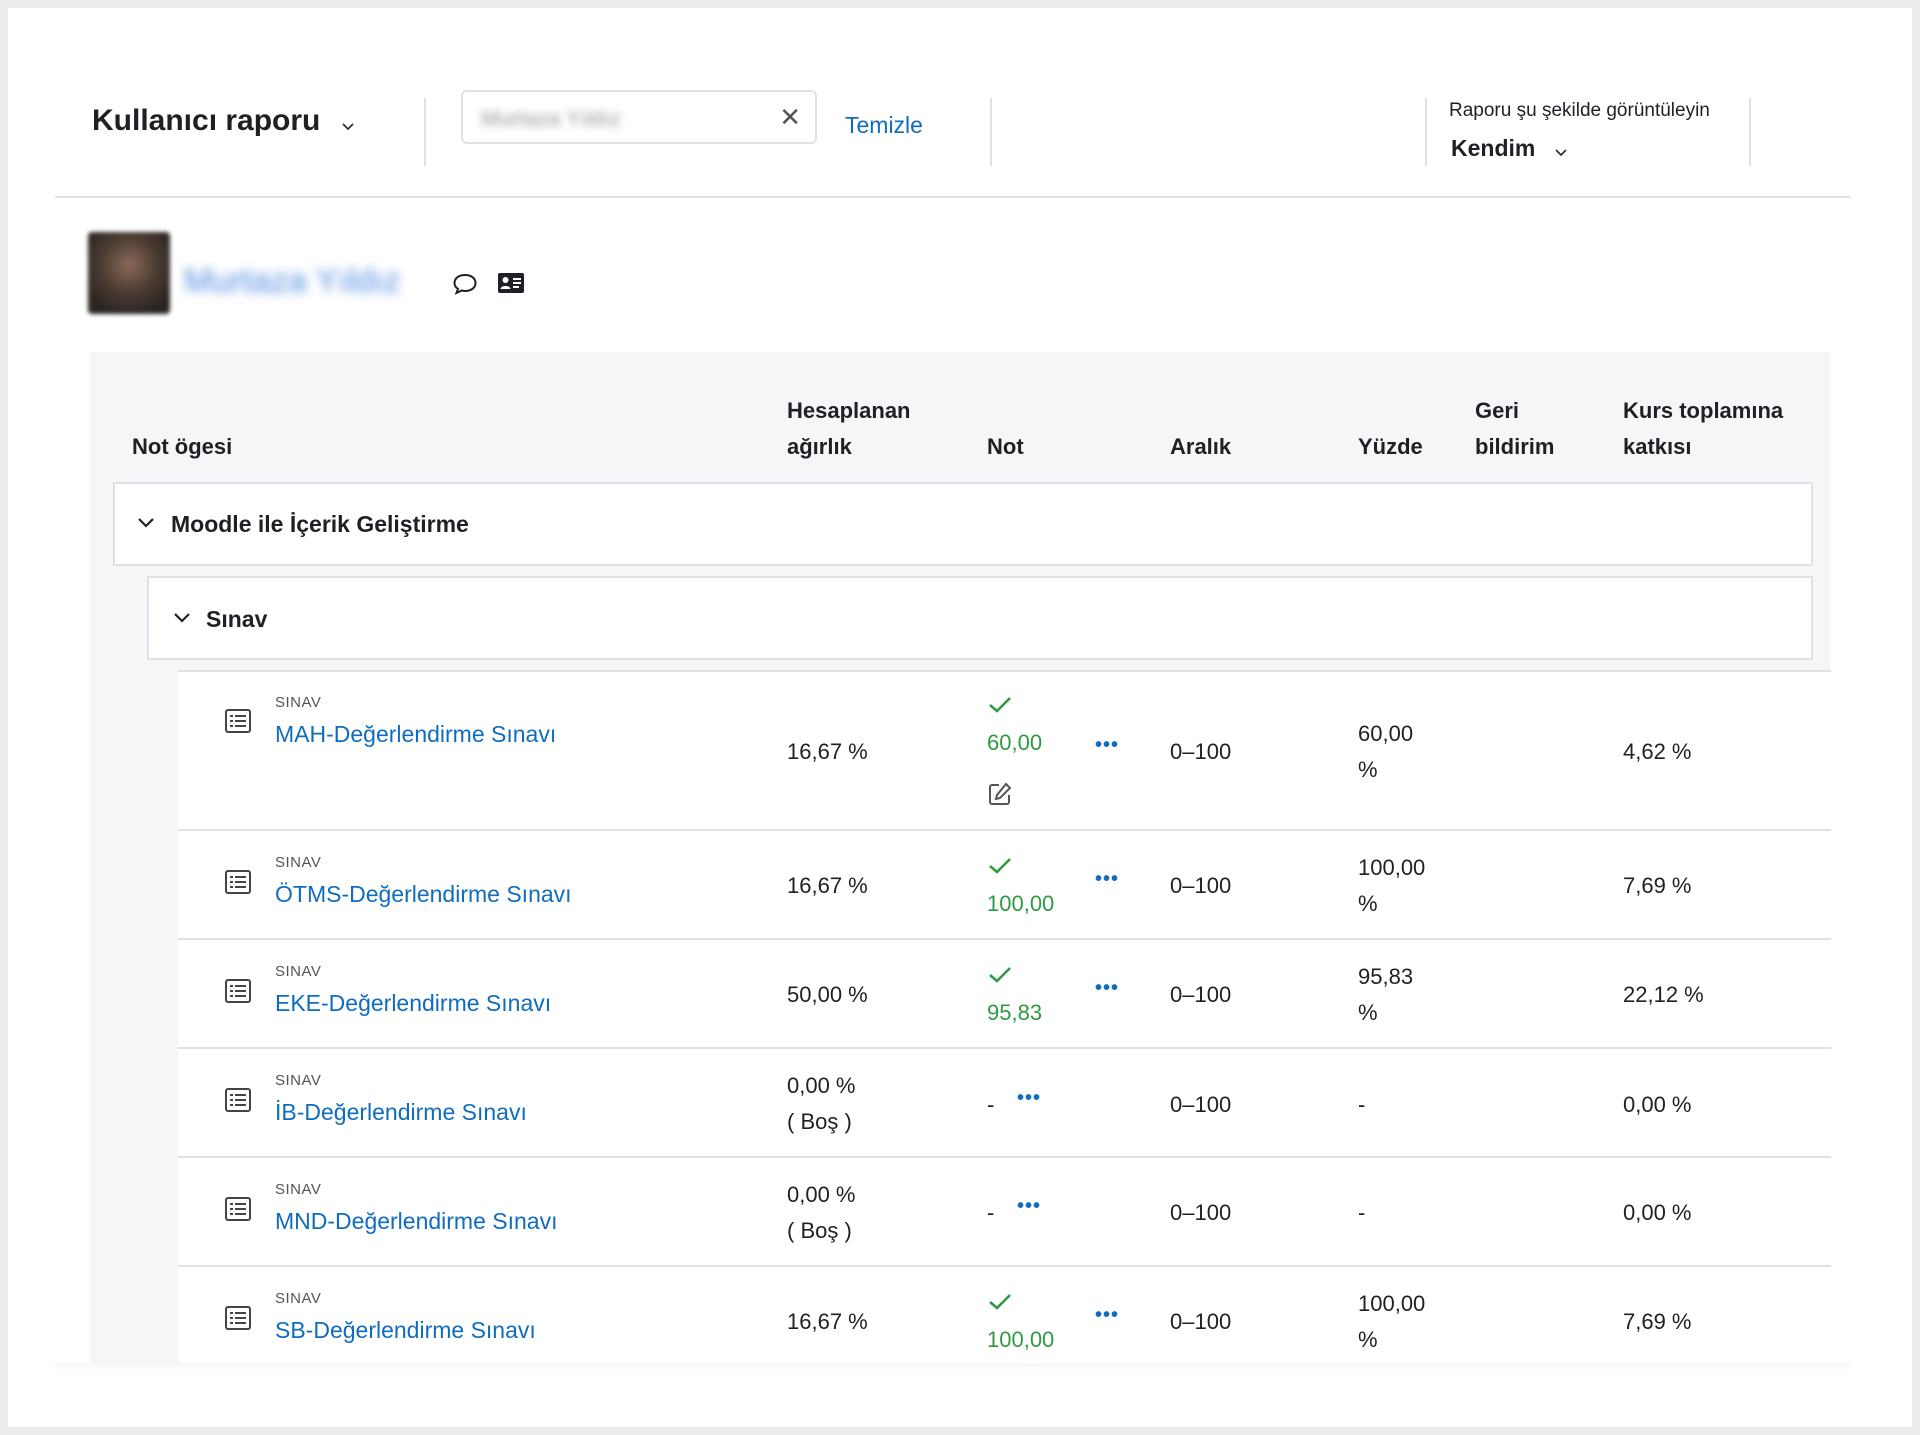  Describe the element at coordinates (1385, 995) in the screenshot. I see `percentage-value: 95,83 %` at that location.